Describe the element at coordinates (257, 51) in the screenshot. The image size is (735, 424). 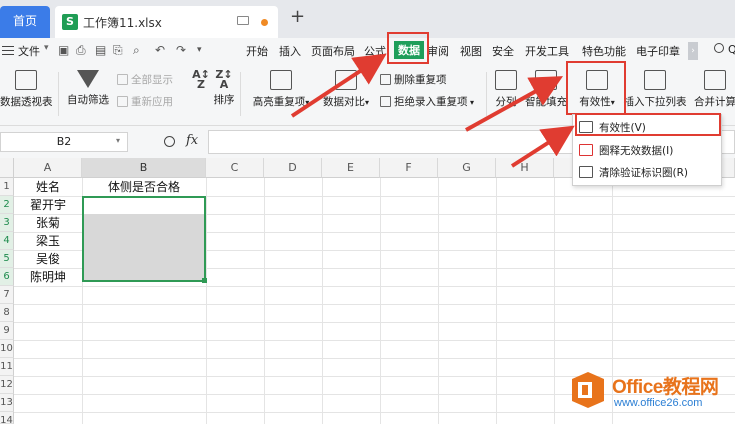
I see `tab-start: 开始` at that location.